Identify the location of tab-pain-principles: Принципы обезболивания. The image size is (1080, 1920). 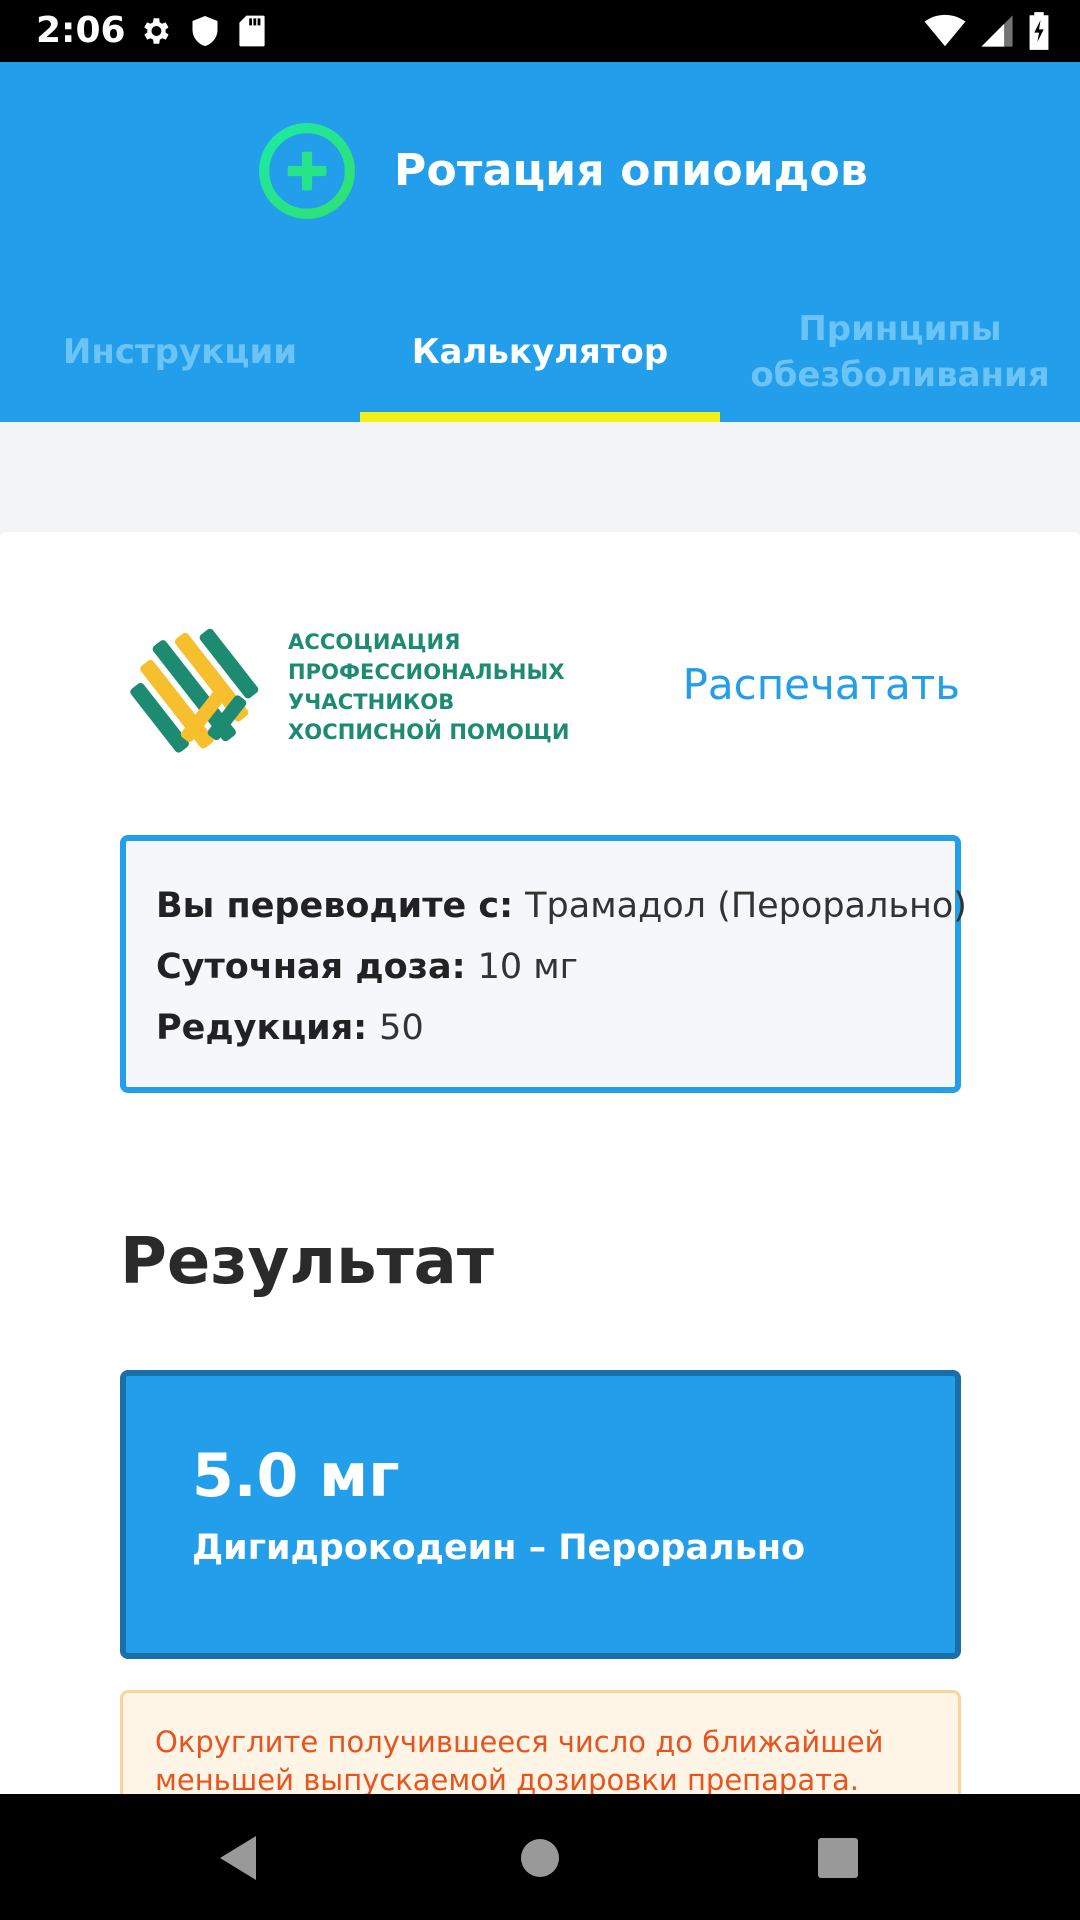
(900, 352).